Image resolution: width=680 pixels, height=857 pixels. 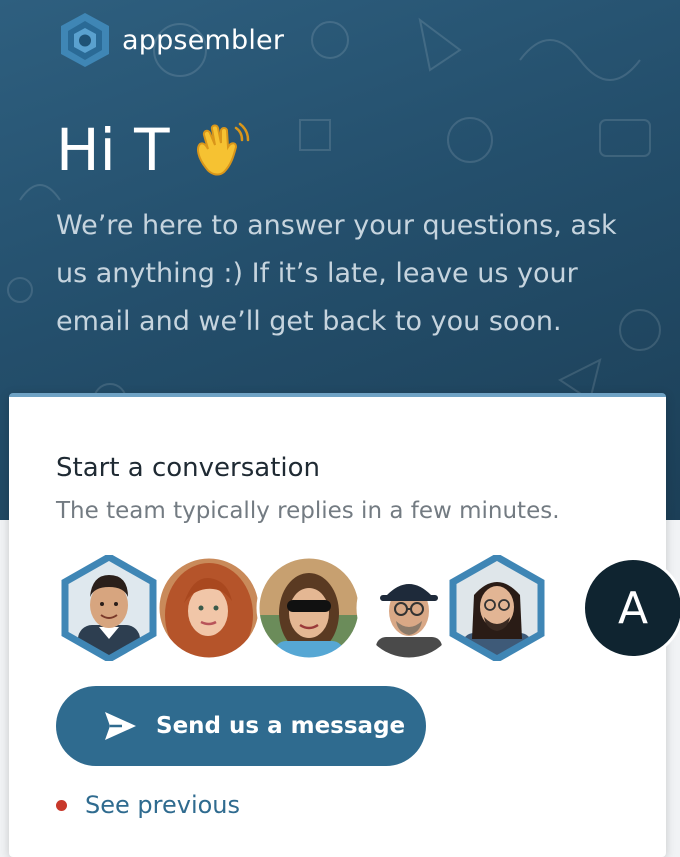 I want to click on team-avatar-initial: A, so click(x=631, y=608).